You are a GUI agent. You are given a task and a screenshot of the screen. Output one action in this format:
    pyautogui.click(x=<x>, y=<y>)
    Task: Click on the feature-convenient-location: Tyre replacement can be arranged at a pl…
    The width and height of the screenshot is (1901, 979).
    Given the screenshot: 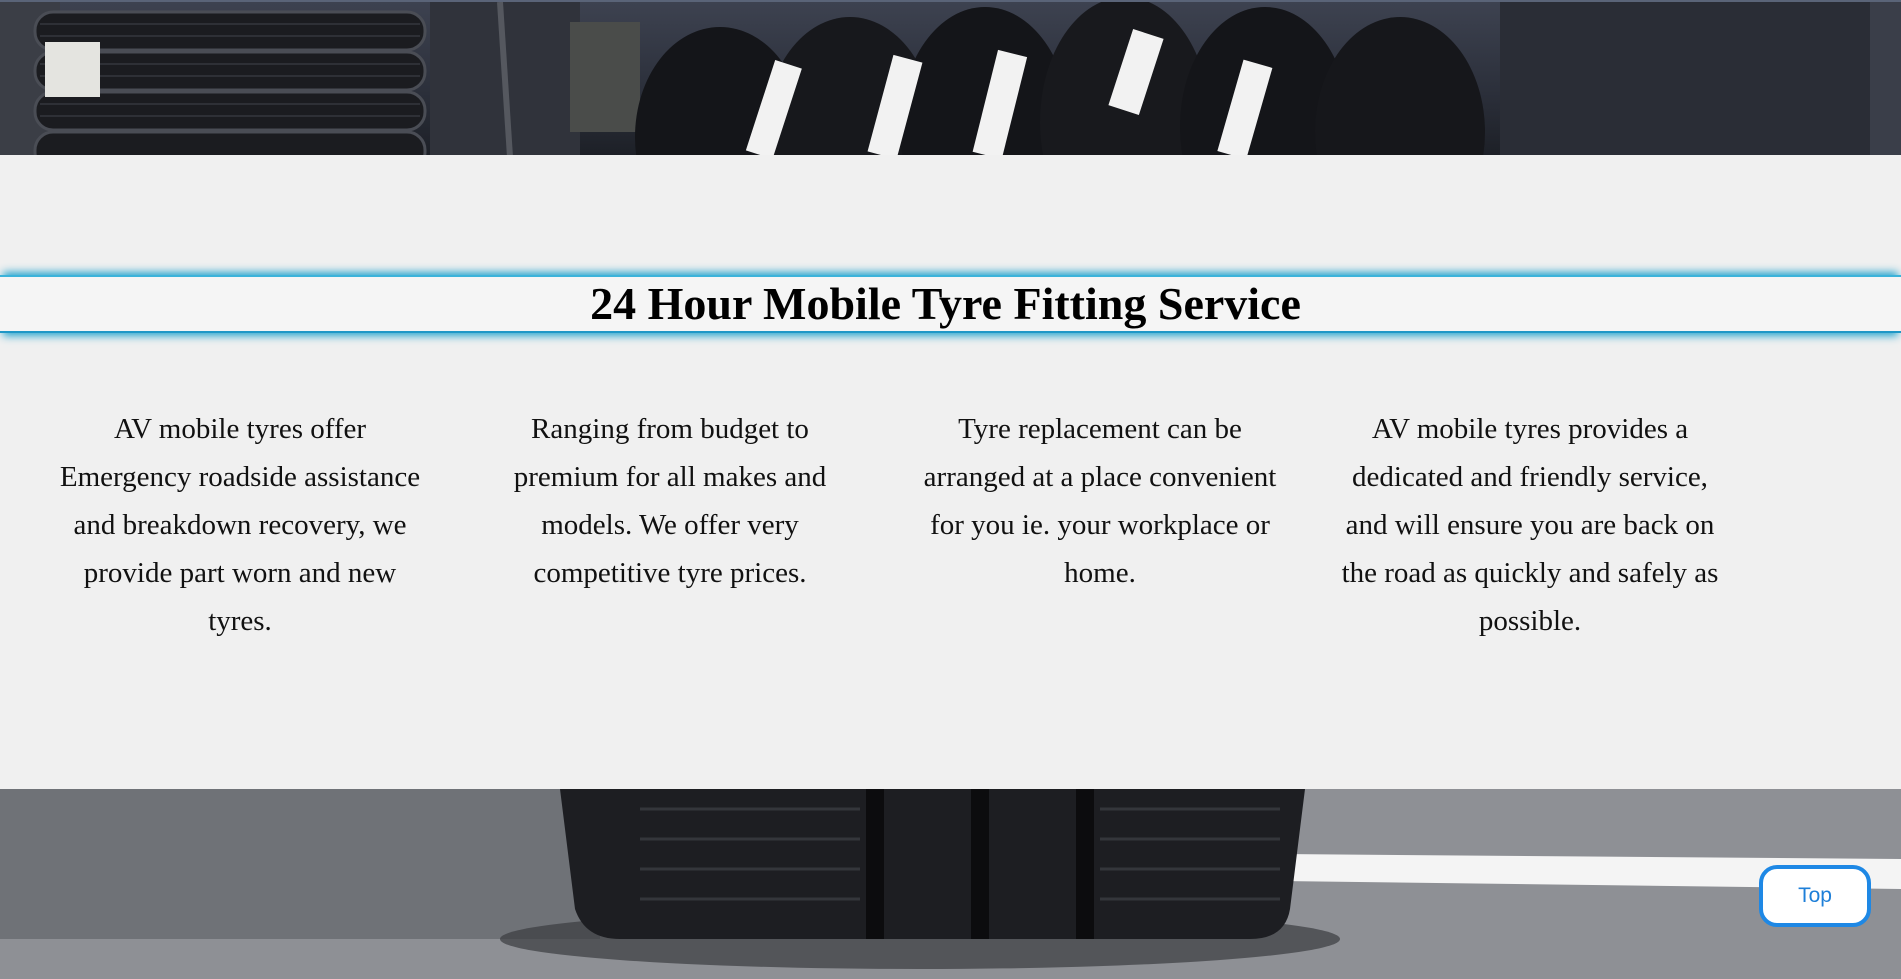 What is the action you would take?
    pyautogui.click(x=1100, y=501)
    